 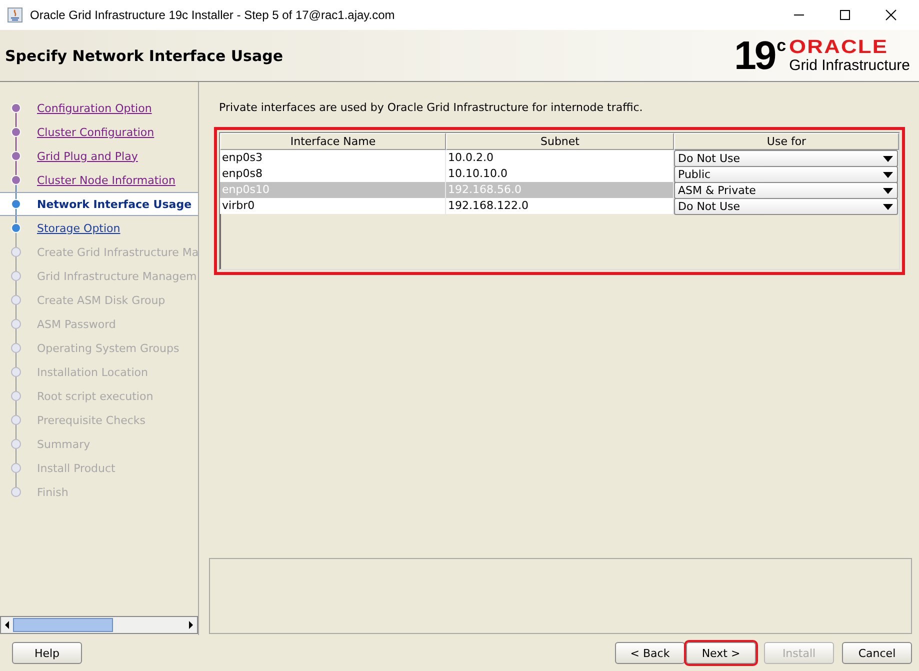 What do you see at coordinates (839, 47) in the screenshot?
I see `brand-logo: ORACLE` at bounding box center [839, 47].